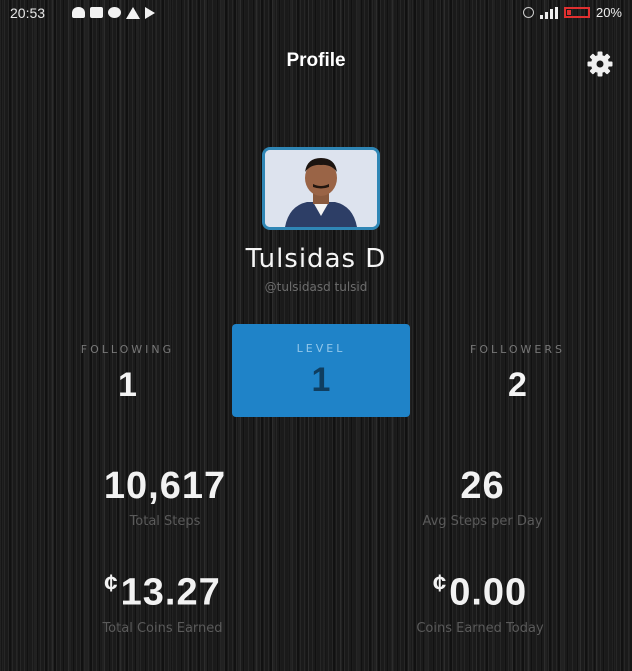 This screenshot has width=632, height=671. What do you see at coordinates (480, 628) in the screenshot?
I see `coins-today-label: Coins Earned Today` at bounding box center [480, 628].